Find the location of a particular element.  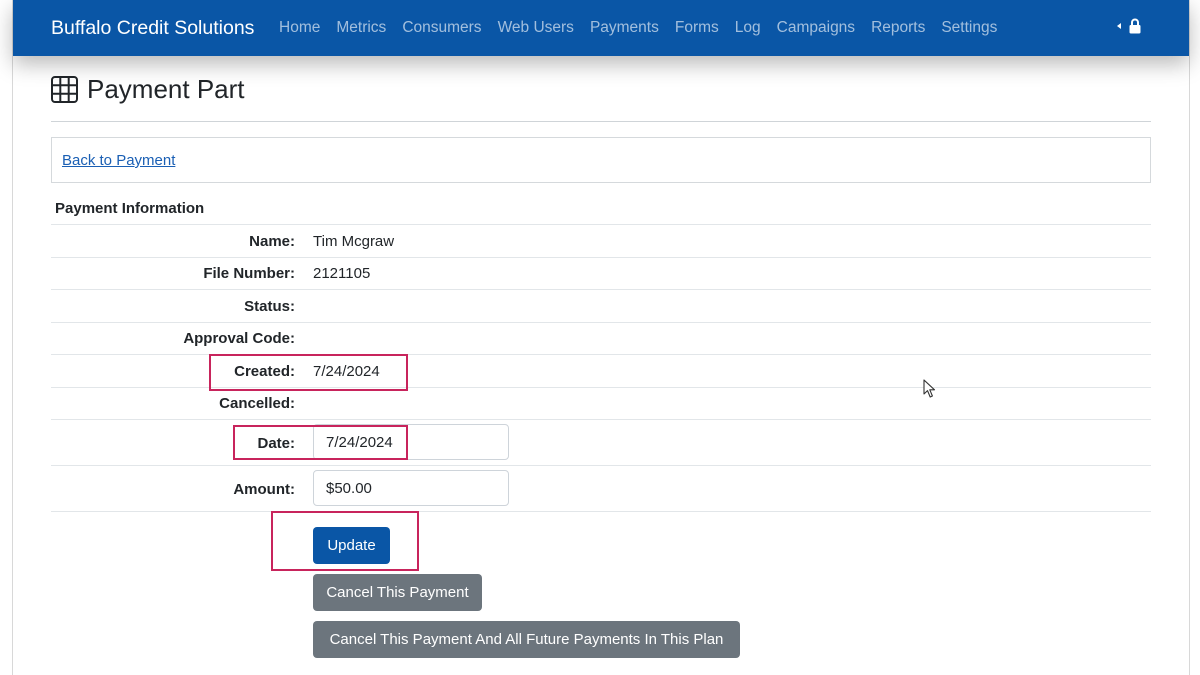

nav-link-settings: Settings is located at coordinates (969, 28).